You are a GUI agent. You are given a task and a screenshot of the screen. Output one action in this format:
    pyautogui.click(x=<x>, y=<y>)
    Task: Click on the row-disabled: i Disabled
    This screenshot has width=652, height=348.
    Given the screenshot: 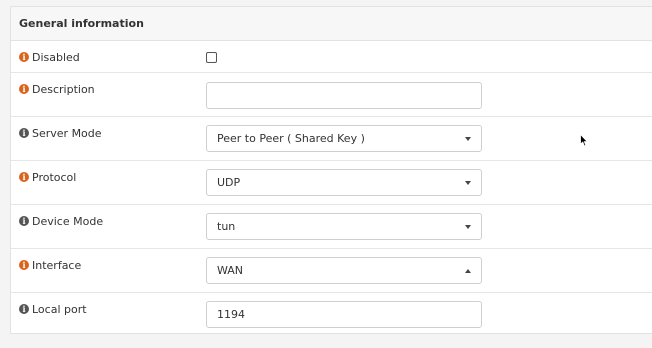 What is the action you would take?
    pyautogui.click(x=331, y=57)
    